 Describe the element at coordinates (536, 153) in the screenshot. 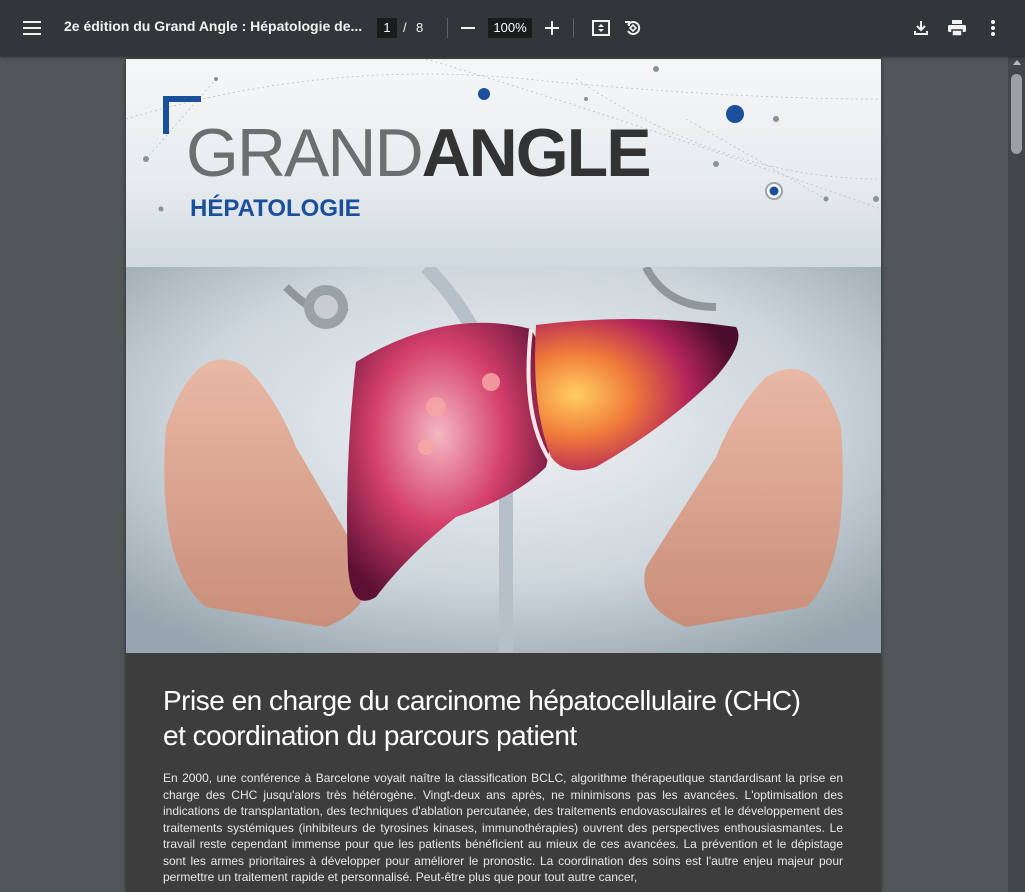

I see `logo-bold-text: ANGLE` at that location.